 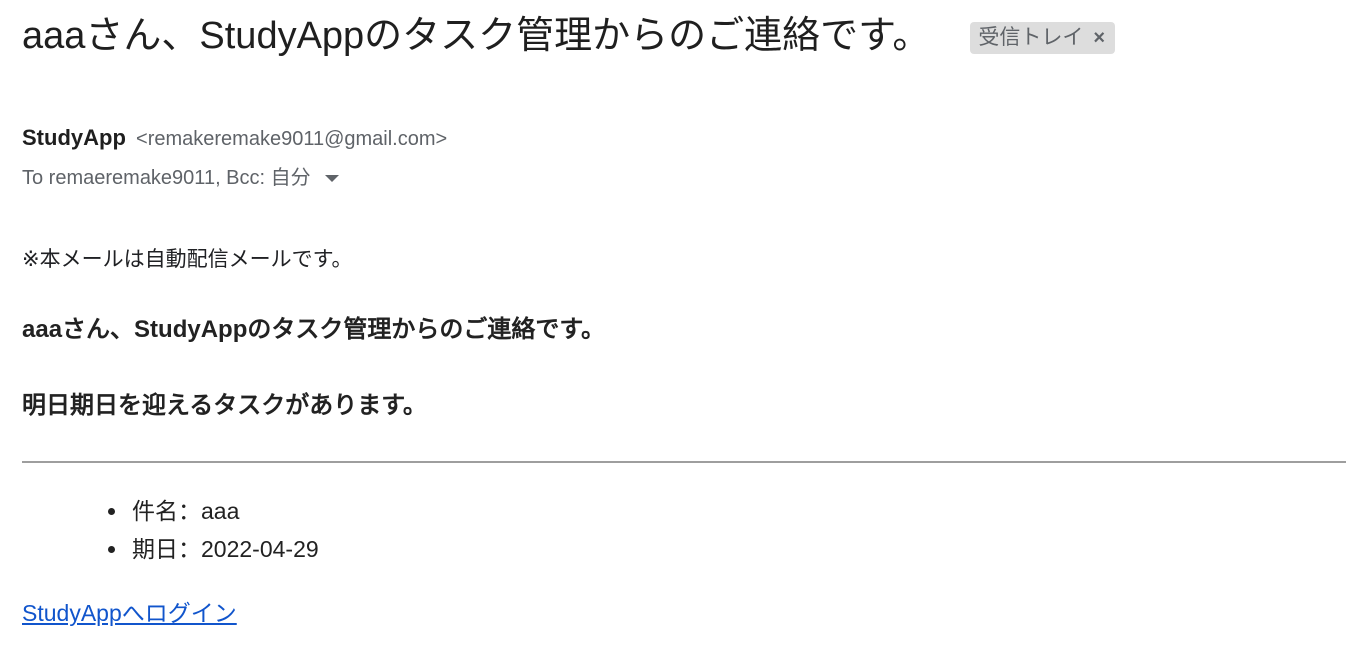 I want to click on inbox-label-chip: 受信トレイ ×, so click(x=1043, y=38).